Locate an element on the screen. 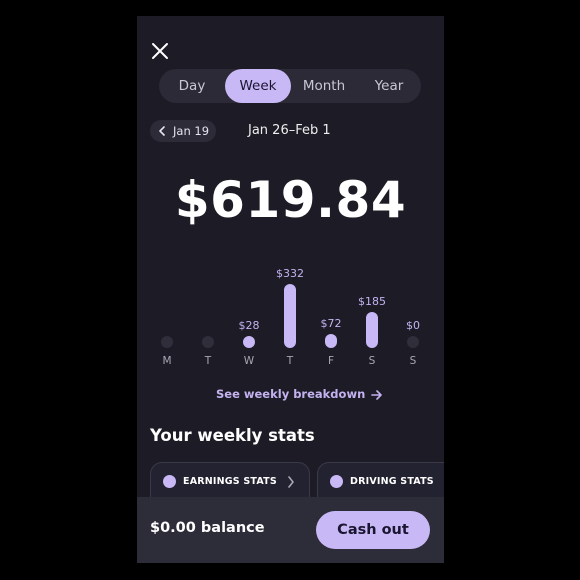  weekly-breakdown-link: See weekly breakdown is located at coordinates (299, 394).